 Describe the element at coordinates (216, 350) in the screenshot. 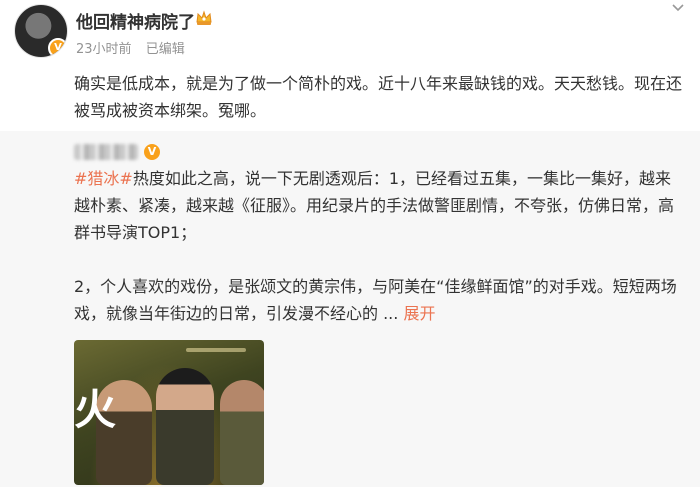

I see `poster-title-strip` at that location.